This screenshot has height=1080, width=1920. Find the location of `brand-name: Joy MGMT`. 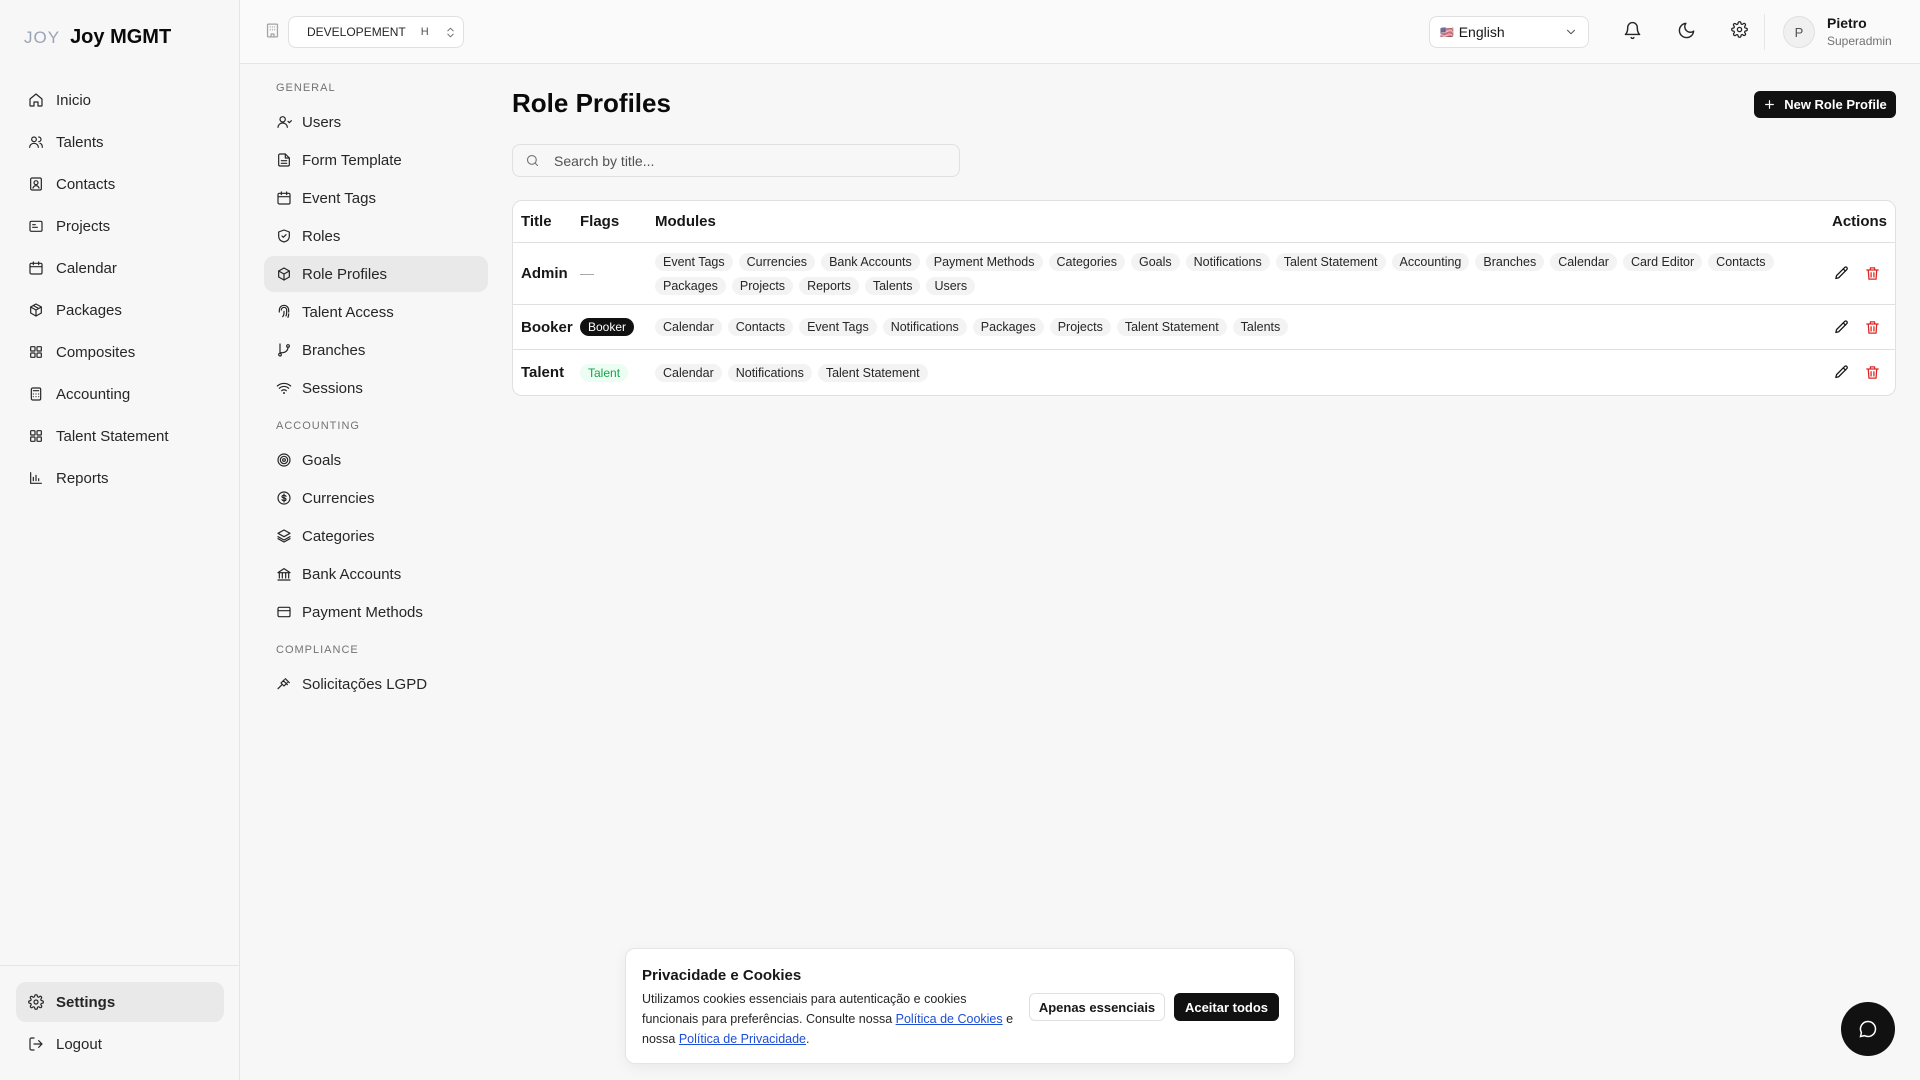

brand-name: Joy MGMT is located at coordinates (121, 37).